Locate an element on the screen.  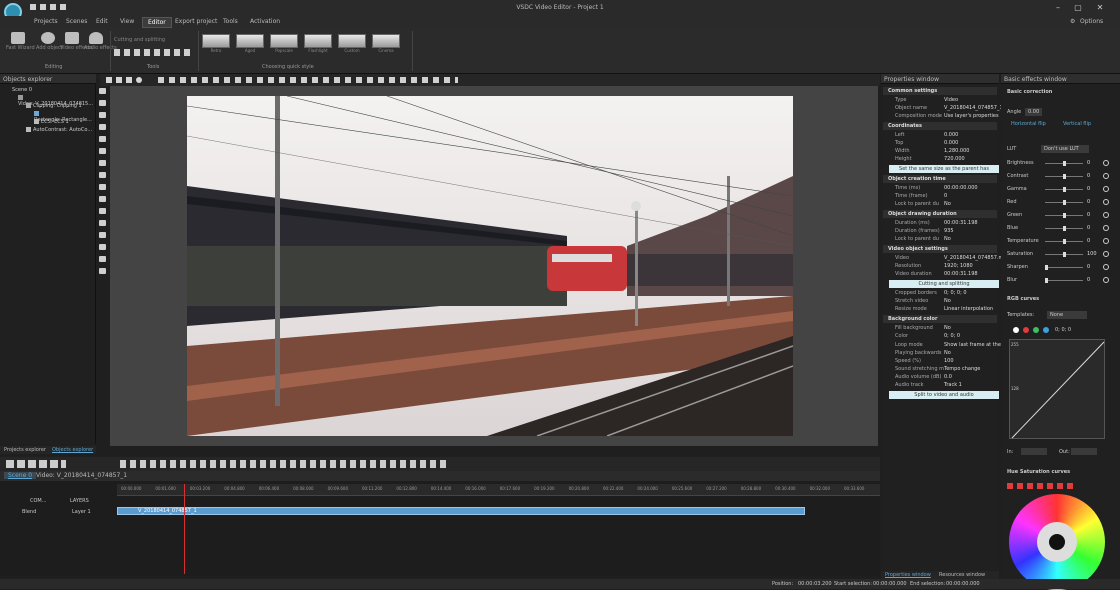
add-object-button: Add object is located at coordinates (49, 41).